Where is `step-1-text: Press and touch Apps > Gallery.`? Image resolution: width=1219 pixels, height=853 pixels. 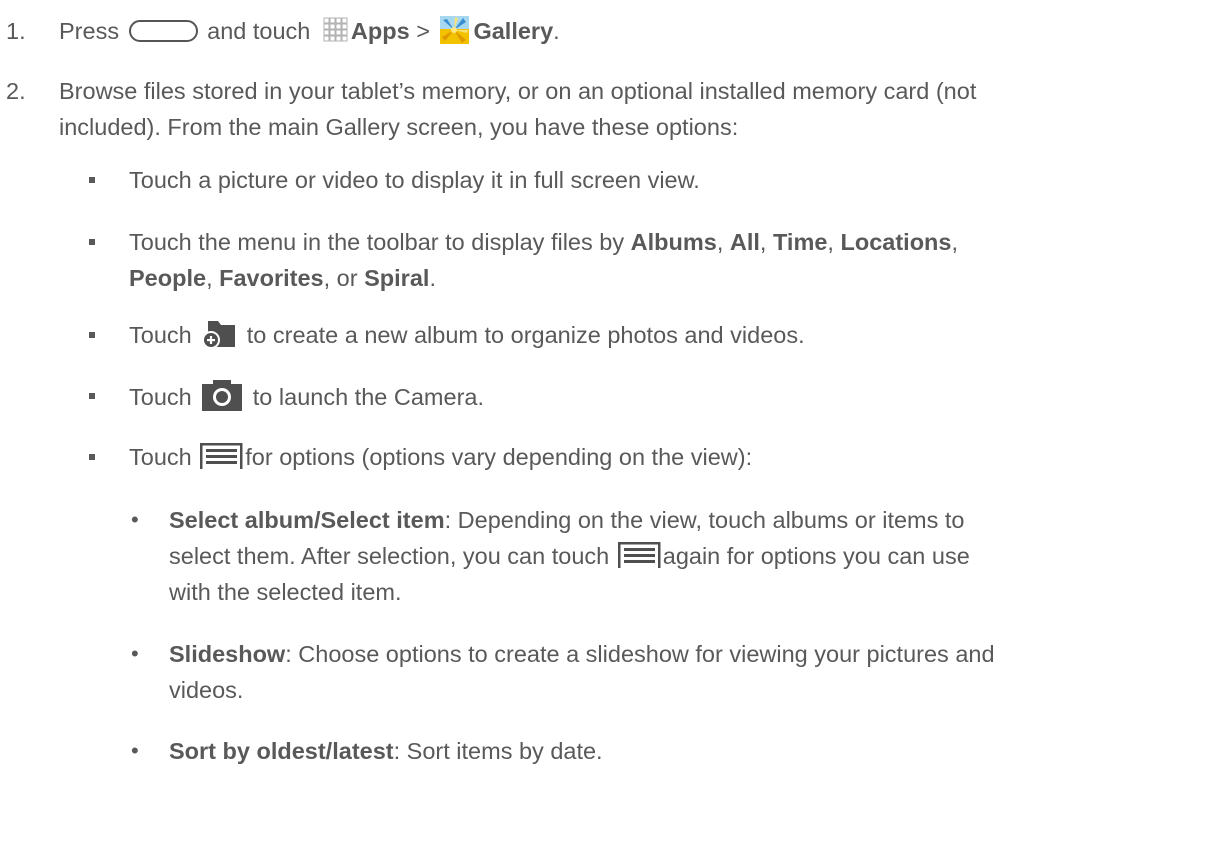
step-1-text: Press and touch Apps > Gallery. is located at coordinates (309, 31).